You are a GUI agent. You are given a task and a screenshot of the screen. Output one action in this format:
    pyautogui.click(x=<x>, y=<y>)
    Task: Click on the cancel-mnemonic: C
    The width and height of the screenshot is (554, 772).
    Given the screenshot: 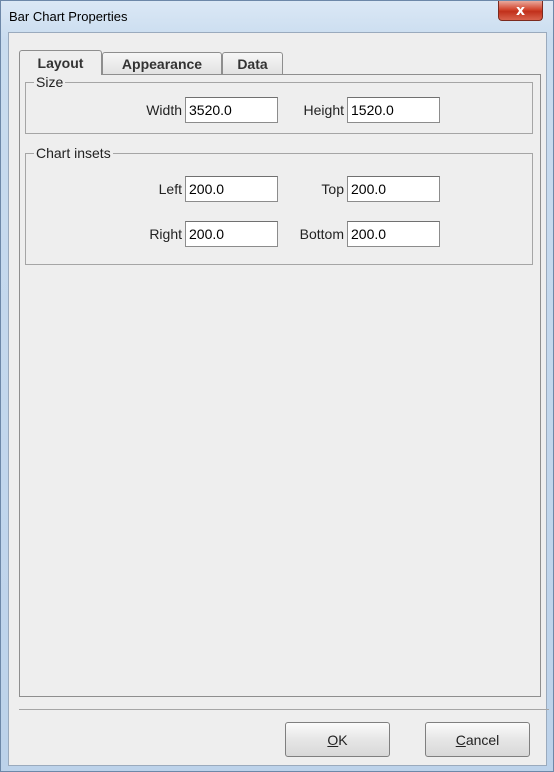 What is the action you would take?
    pyautogui.click(x=460, y=739)
    